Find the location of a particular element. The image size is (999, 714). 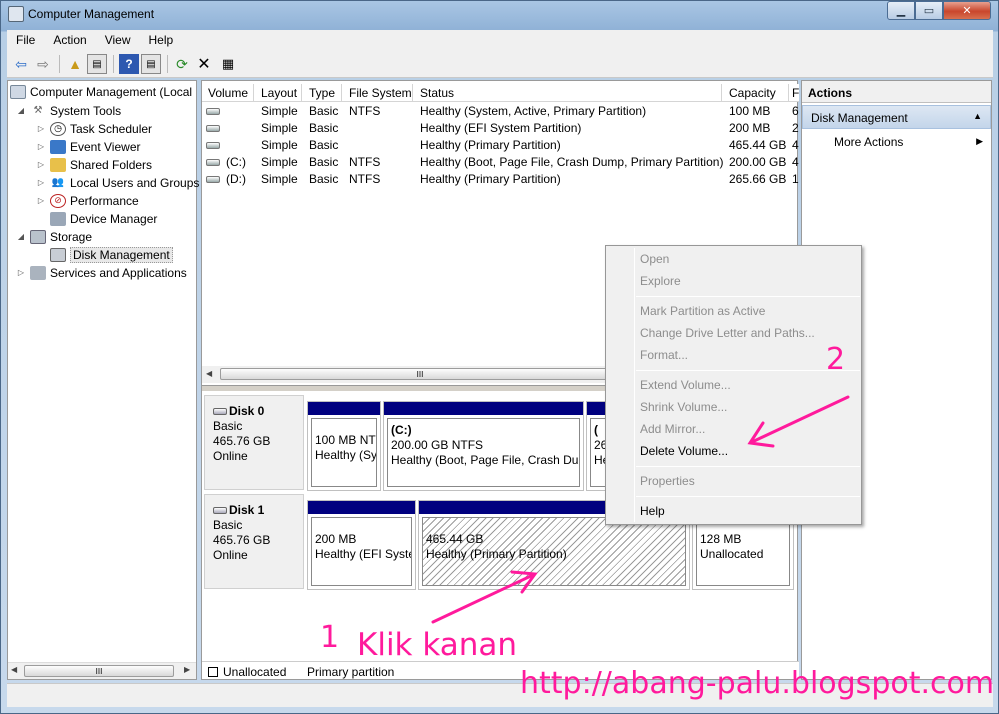

actions-group-disk-management: Disk Management ▲ is located at coordinates (896, 117).